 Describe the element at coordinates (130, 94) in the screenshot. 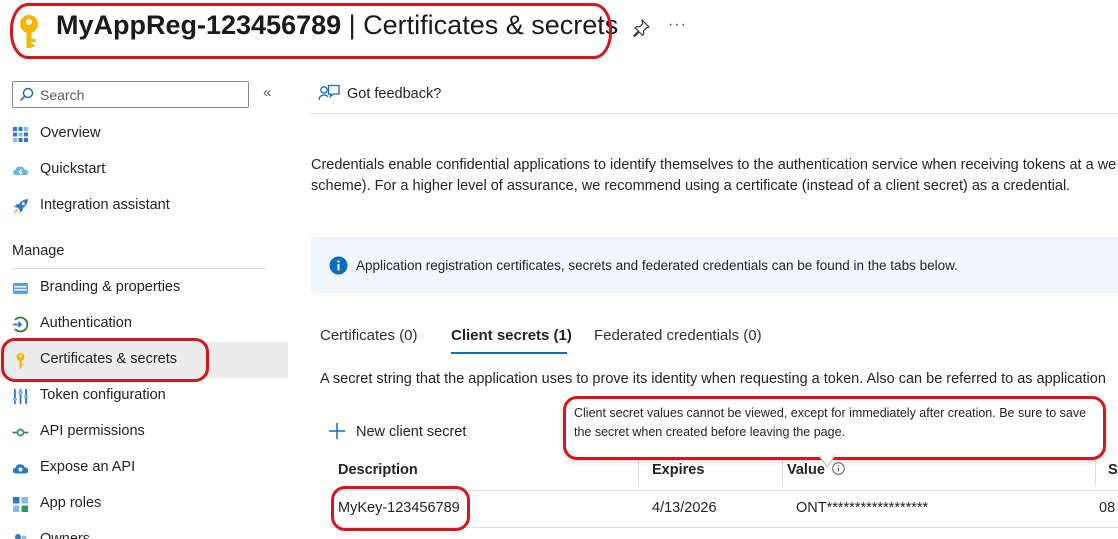

I see `sidebar-search-input: Search` at that location.